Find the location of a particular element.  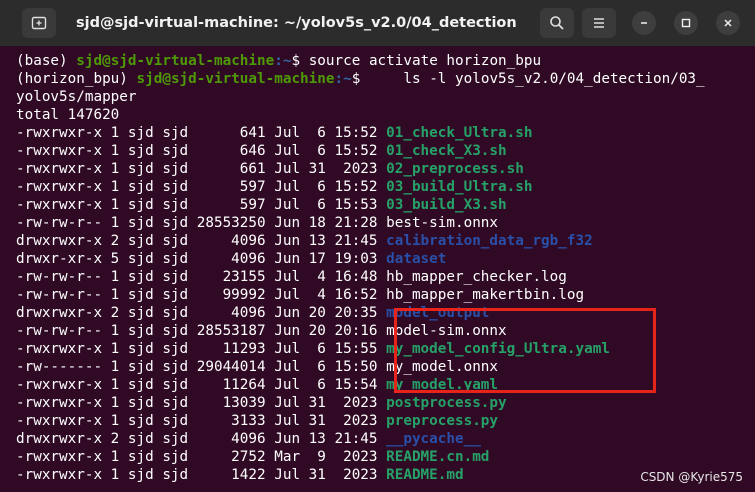

file-metadata: drwxr-xr-x 5 sjd sjd 4096 Jun 17 19:03 is located at coordinates (201, 259).